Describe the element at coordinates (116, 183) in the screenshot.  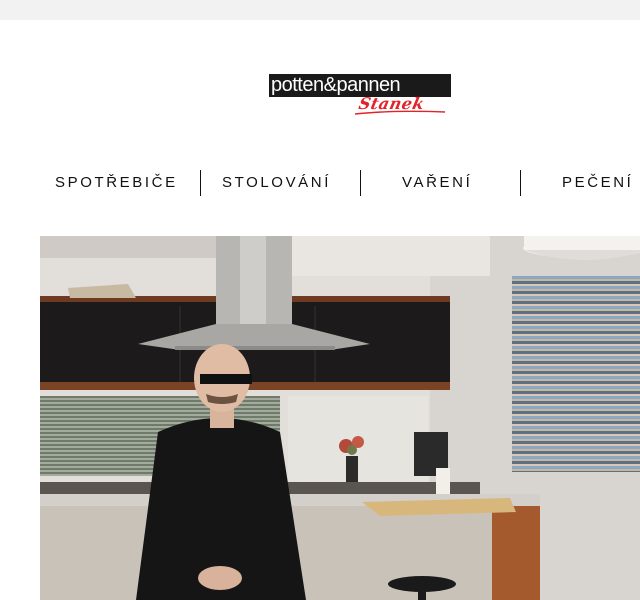
I see `nav-item-spotrebice: SPOTŘEBIČE` at that location.